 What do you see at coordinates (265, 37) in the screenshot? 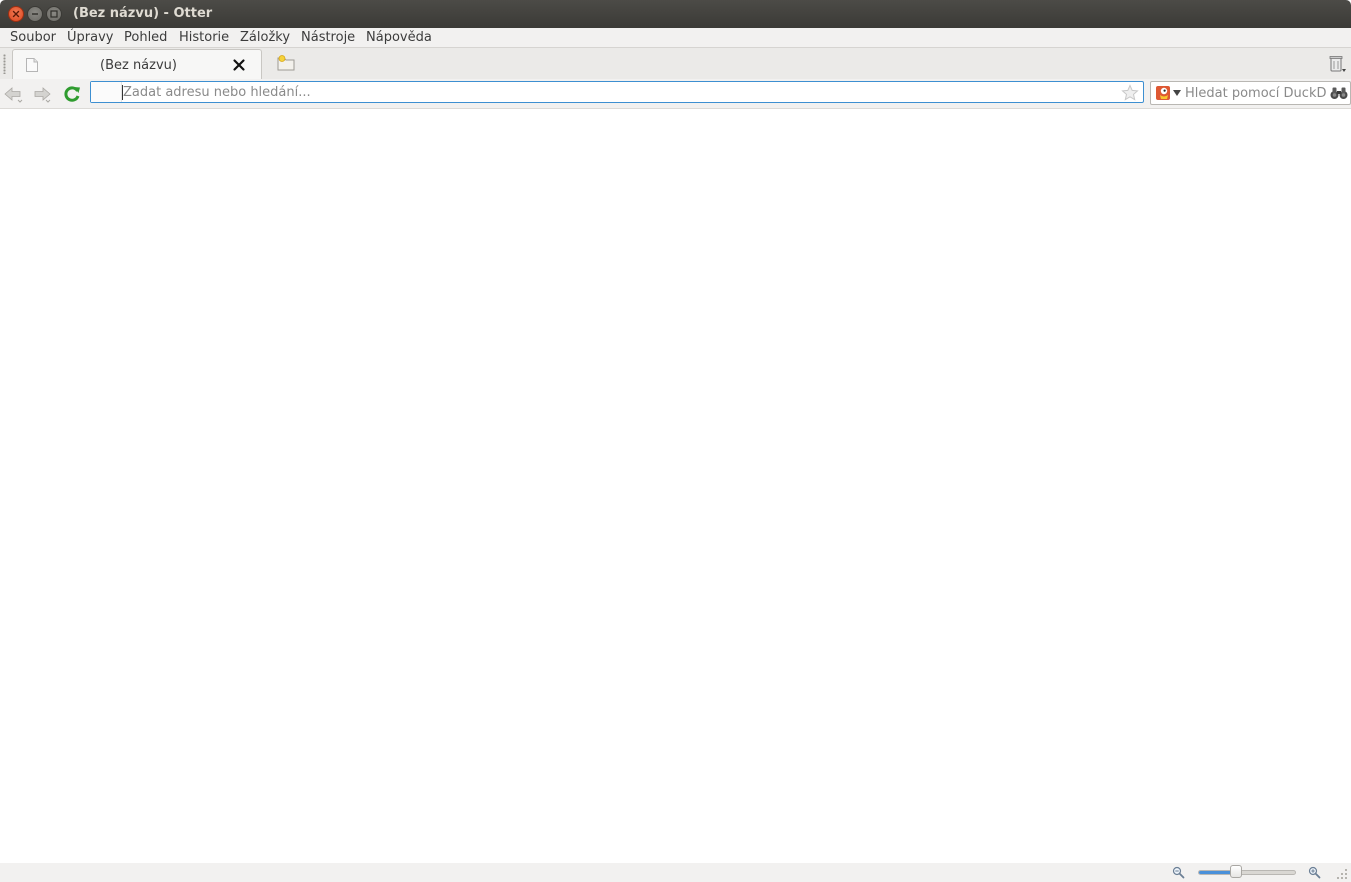
I see `menu-bookmarks: Záložky` at bounding box center [265, 37].